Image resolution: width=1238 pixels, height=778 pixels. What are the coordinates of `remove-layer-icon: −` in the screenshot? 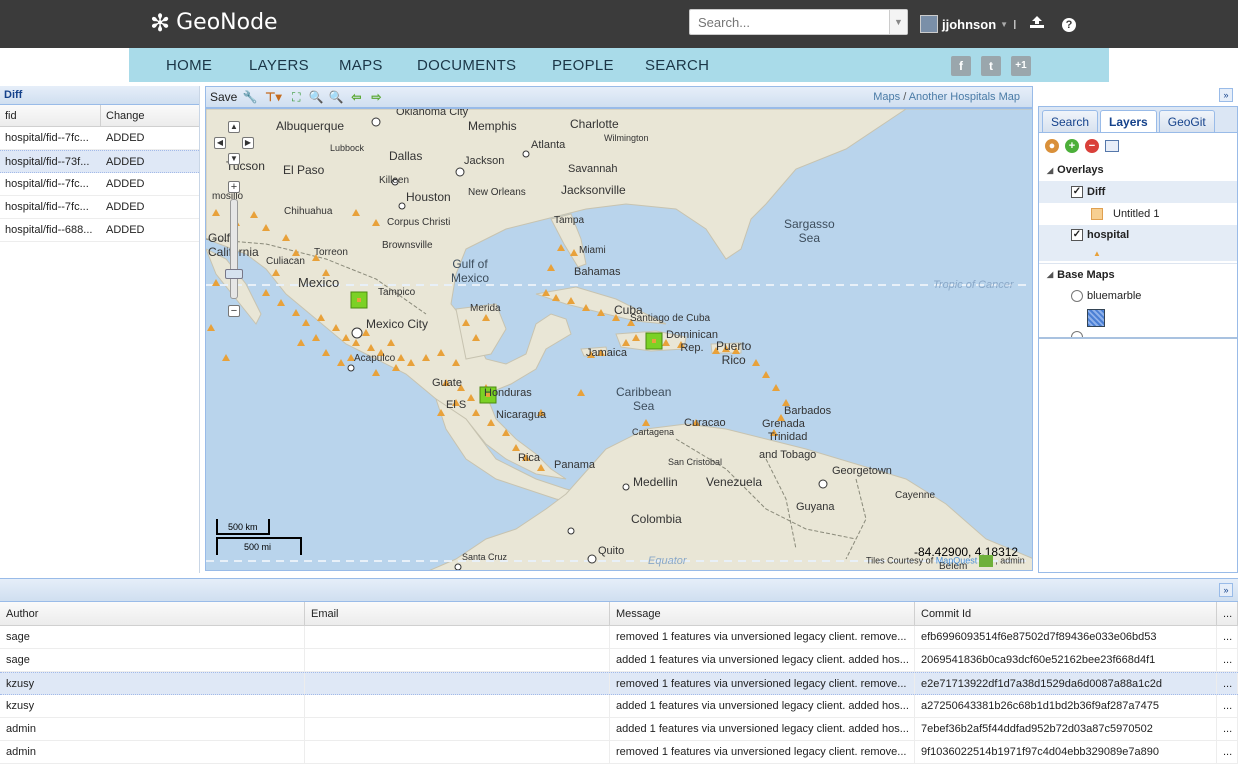 It's located at (1092, 146).